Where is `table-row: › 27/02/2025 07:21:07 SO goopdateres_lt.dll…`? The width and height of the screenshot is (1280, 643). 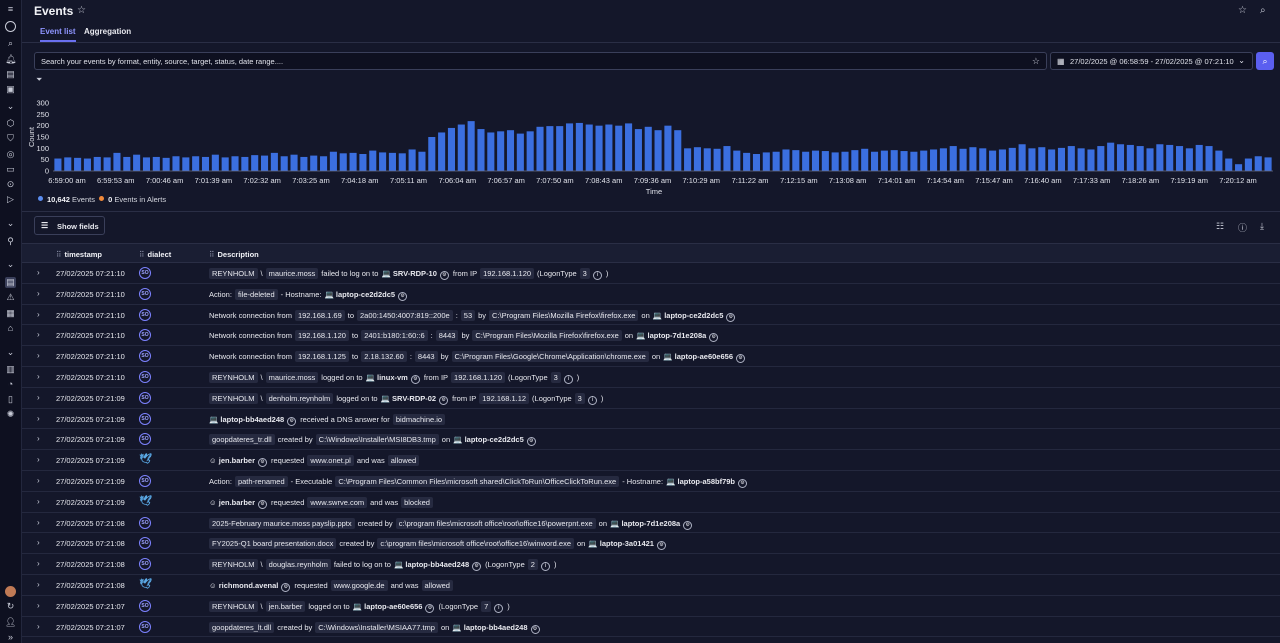 table-row: › 27/02/2025 07:21:07 SO goopdateres_lt.dll… is located at coordinates (651, 627).